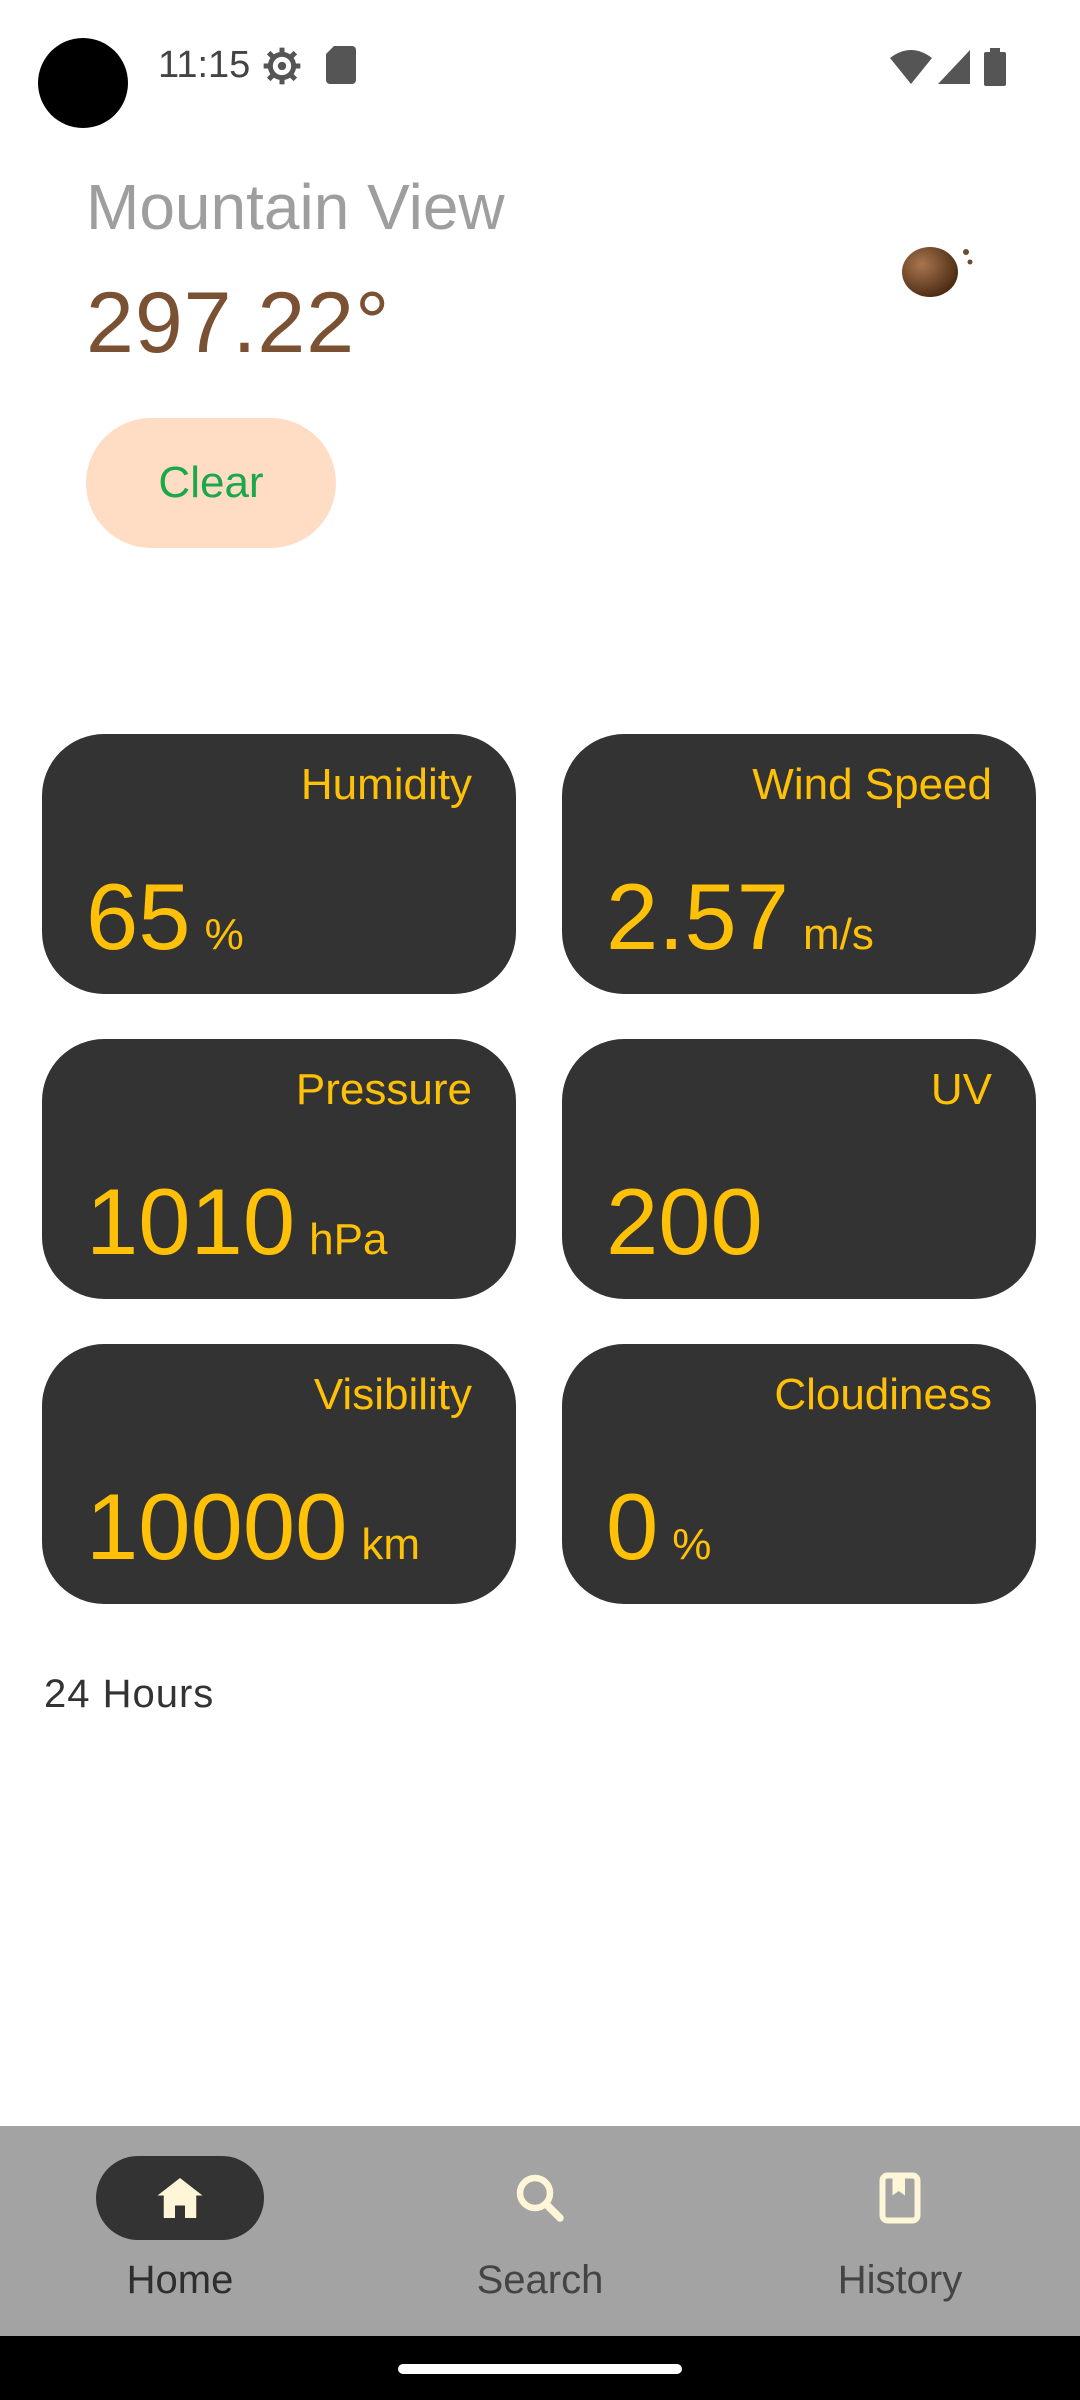 The image size is (1080, 2400). Describe the element at coordinates (540, 2280) in the screenshot. I see `nav-label: Search` at that location.